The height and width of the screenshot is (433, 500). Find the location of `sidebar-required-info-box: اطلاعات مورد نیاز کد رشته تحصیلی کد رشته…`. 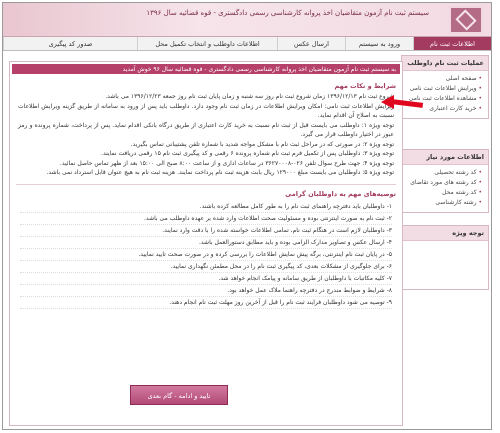

sidebar-required-info-box: اطلاعات مورد نیاز کد رشته تحصیلی کد رشته… is located at coordinates (445, 181).